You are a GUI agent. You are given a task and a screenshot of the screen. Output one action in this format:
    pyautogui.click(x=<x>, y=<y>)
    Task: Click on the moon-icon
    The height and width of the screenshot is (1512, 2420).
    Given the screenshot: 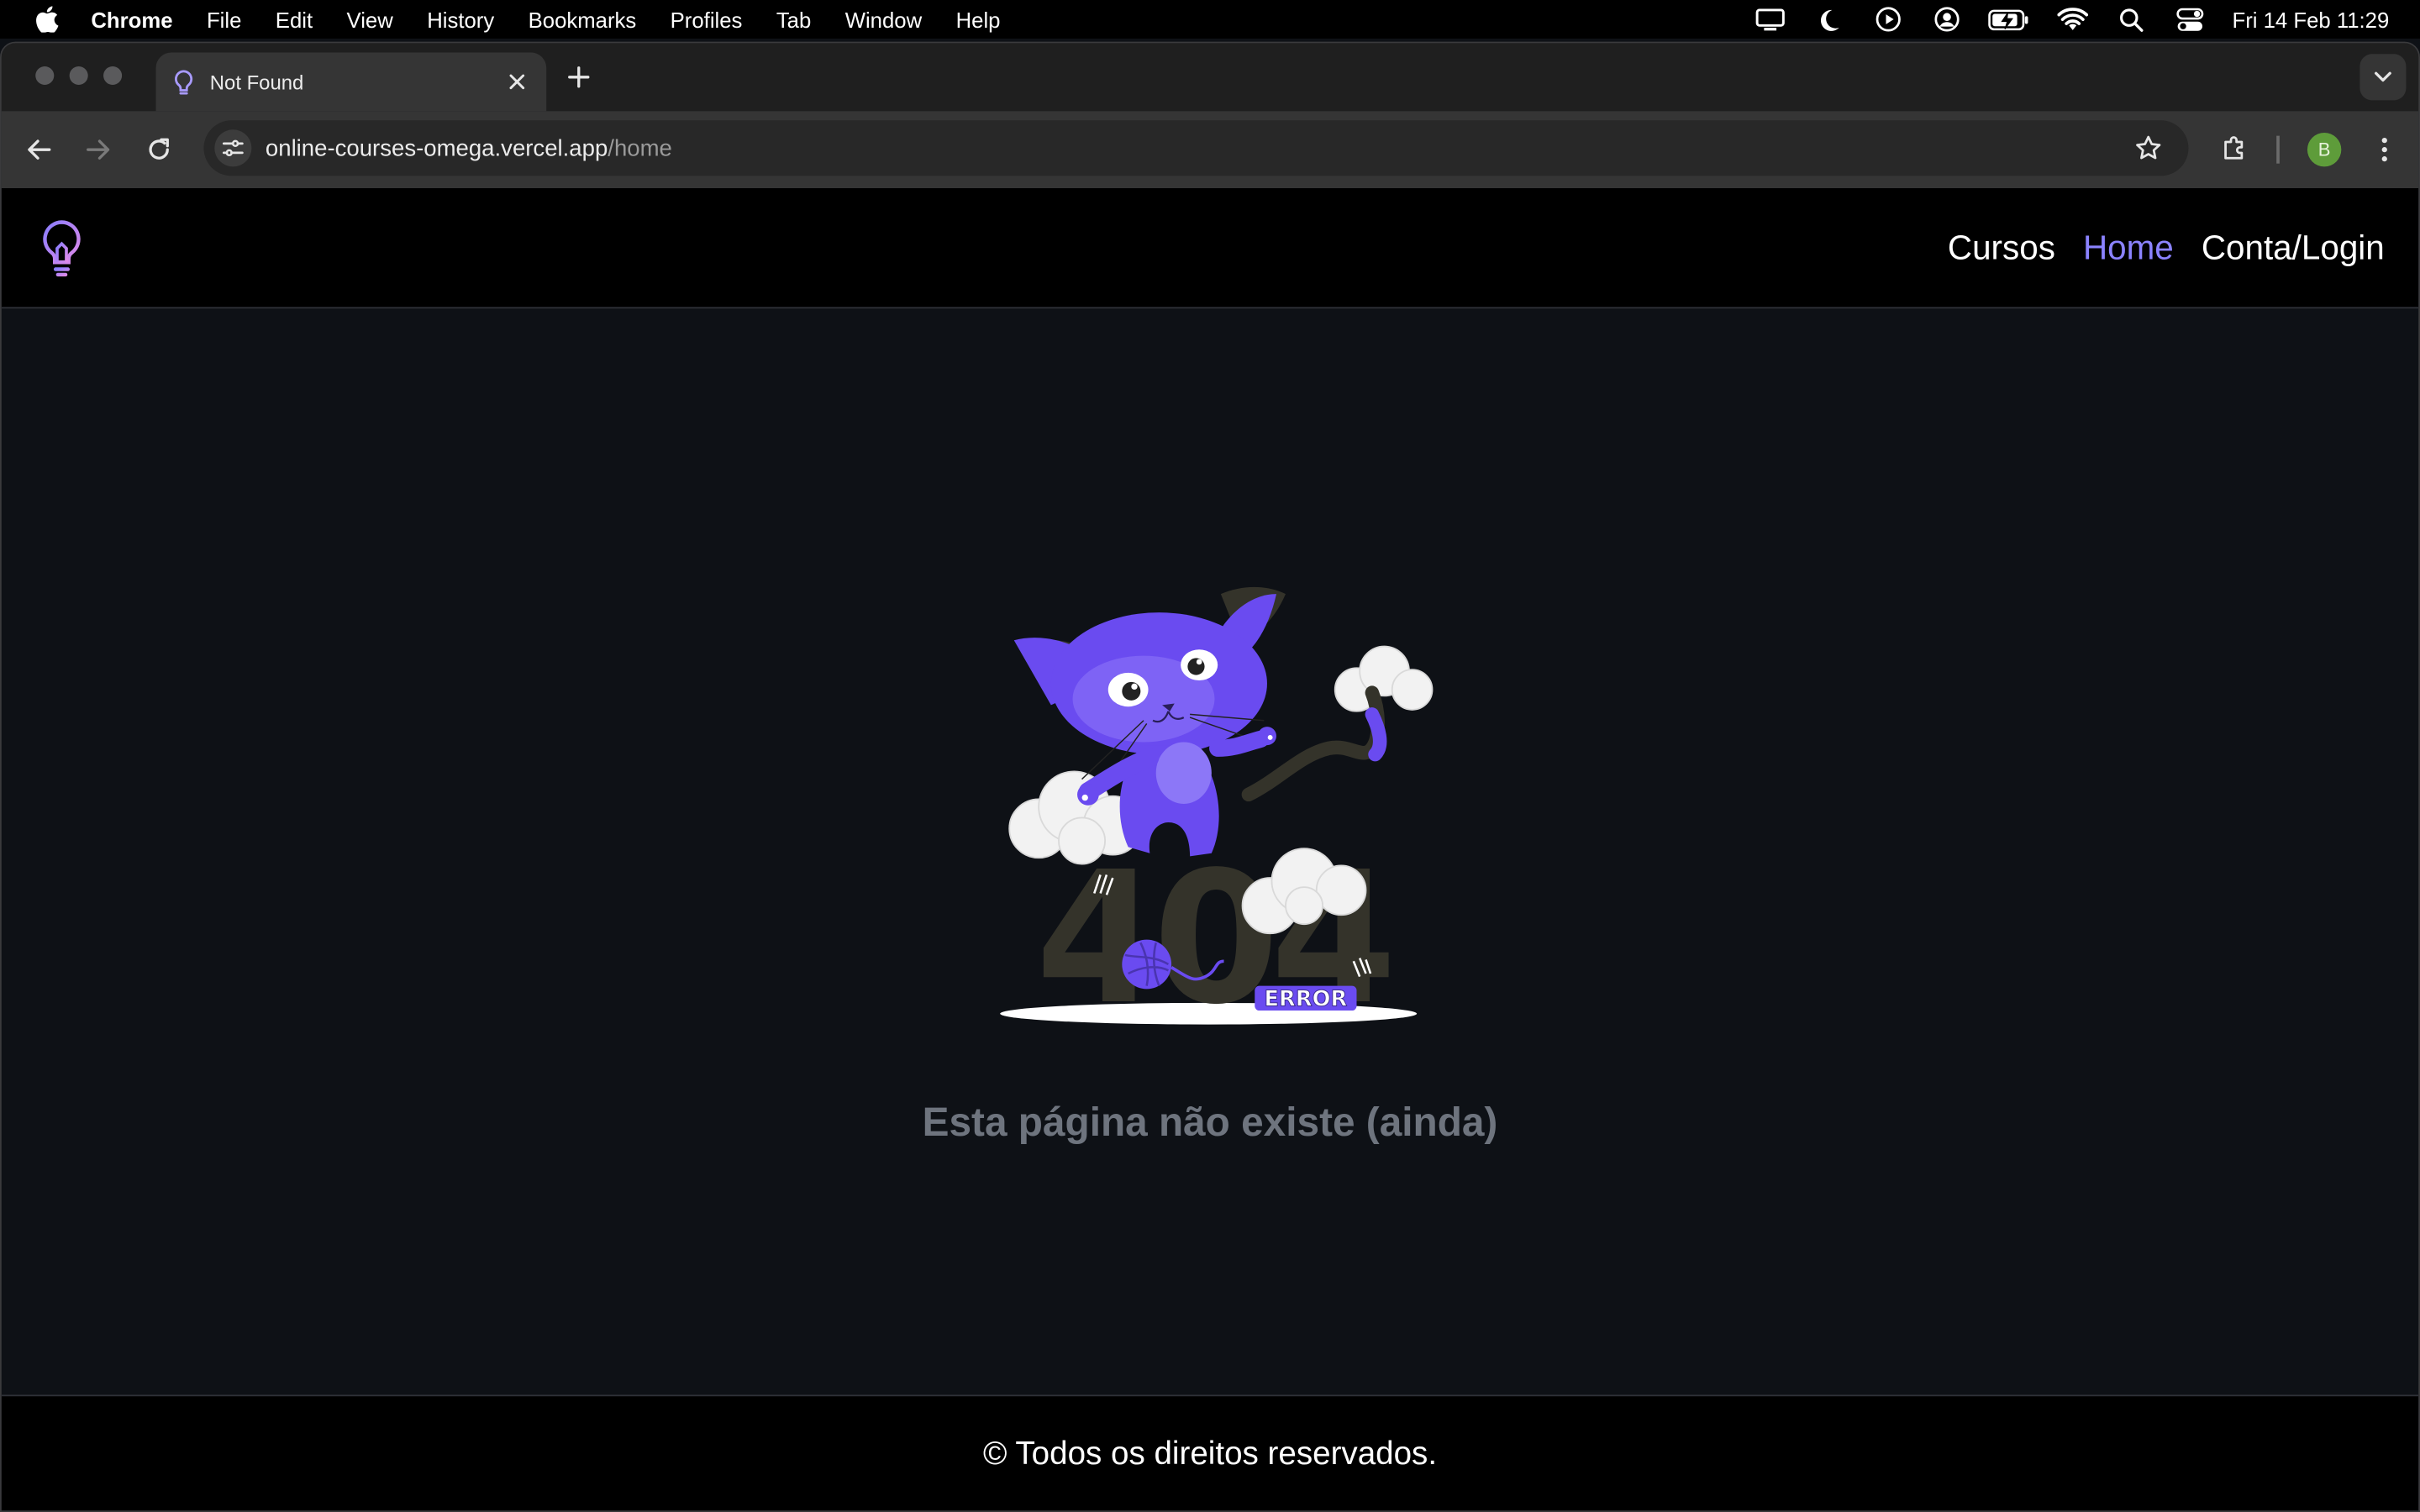 What is the action you would take?
    pyautogui.click(x=1829, y=19)
    